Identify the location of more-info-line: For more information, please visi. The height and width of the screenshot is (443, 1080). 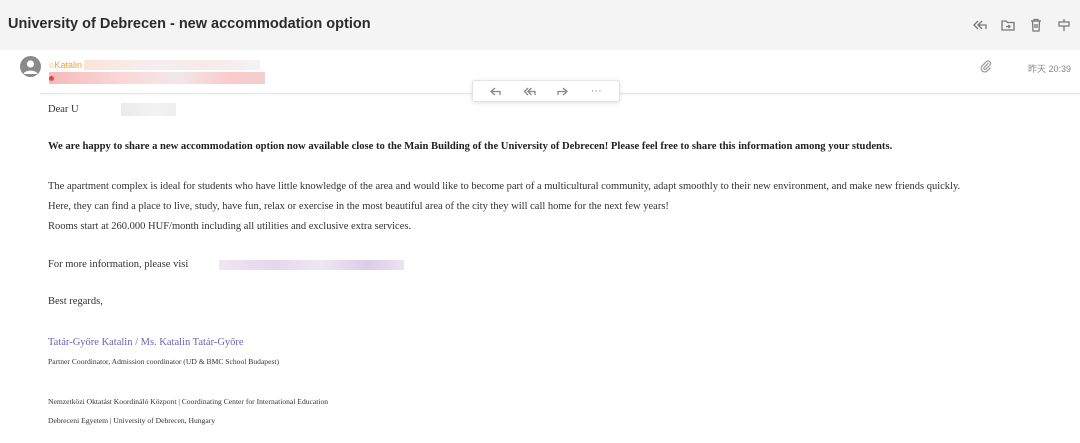
(118, 264).